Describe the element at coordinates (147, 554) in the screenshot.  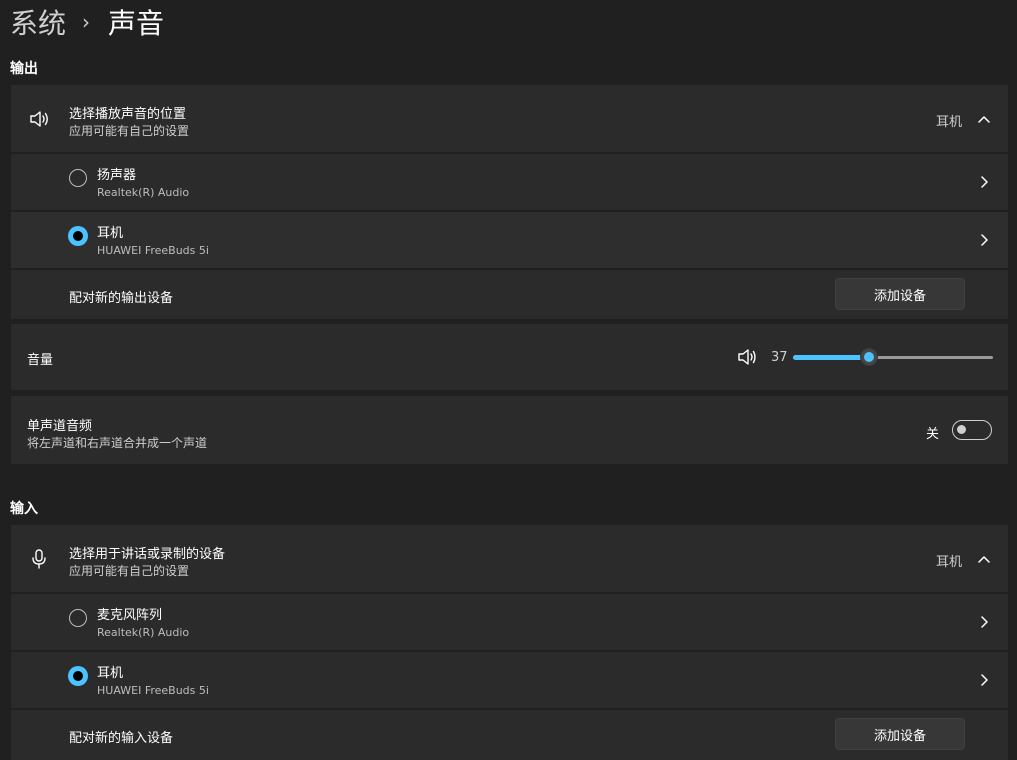
I see `input-choose-title: 选择用于讲话或录制的设备` at that location.